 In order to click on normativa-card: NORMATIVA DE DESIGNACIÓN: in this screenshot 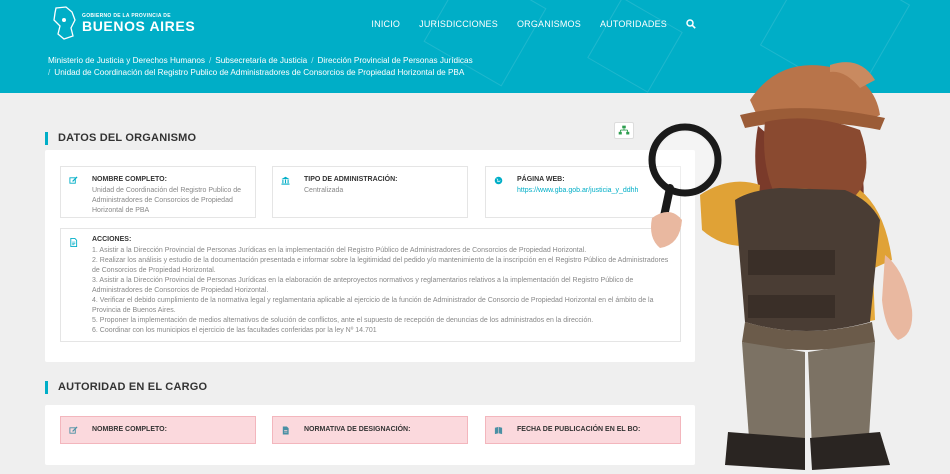, I will do `click(370, 430)`.